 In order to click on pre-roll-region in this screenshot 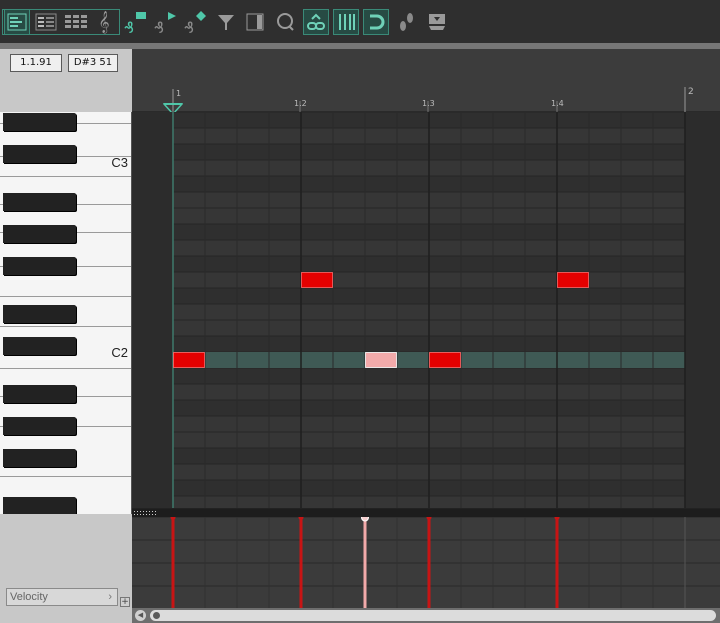, I will do `click(152, 310)`.